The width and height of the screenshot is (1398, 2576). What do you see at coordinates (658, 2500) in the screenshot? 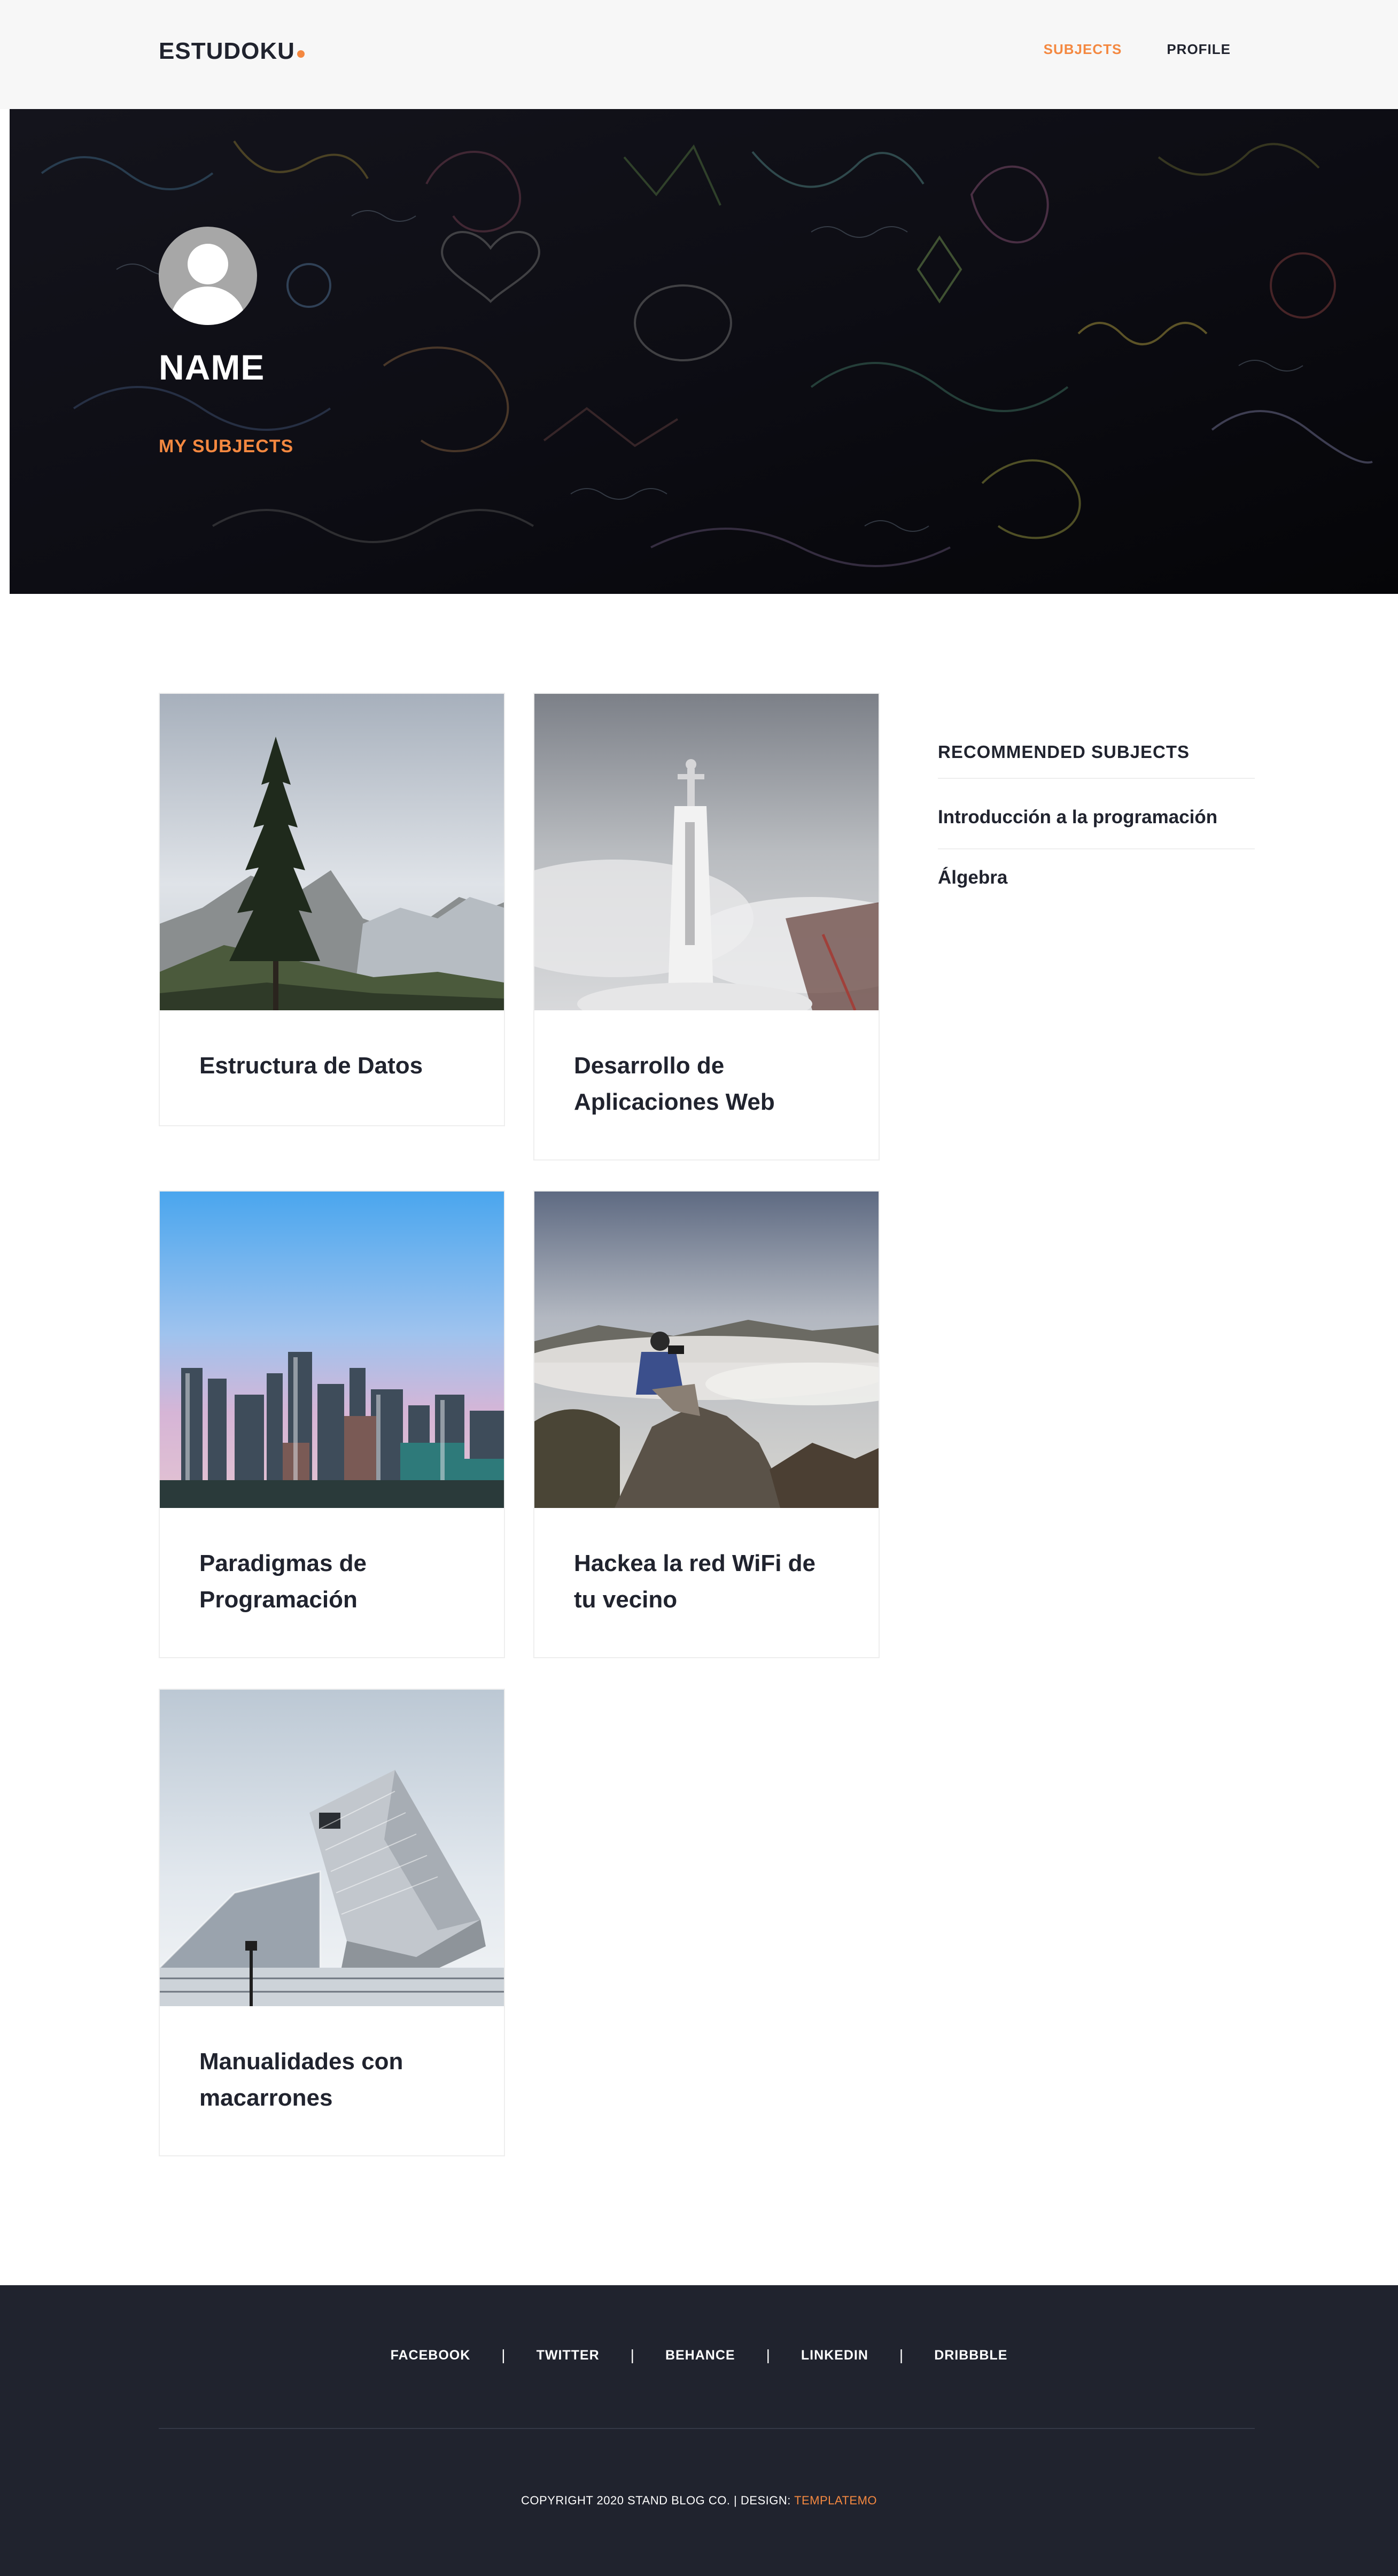
I see `copyright-label: COPYRIGHT 2020 STAND BLOG CO. | DESIGN:` at bounding box center [658, 2500].